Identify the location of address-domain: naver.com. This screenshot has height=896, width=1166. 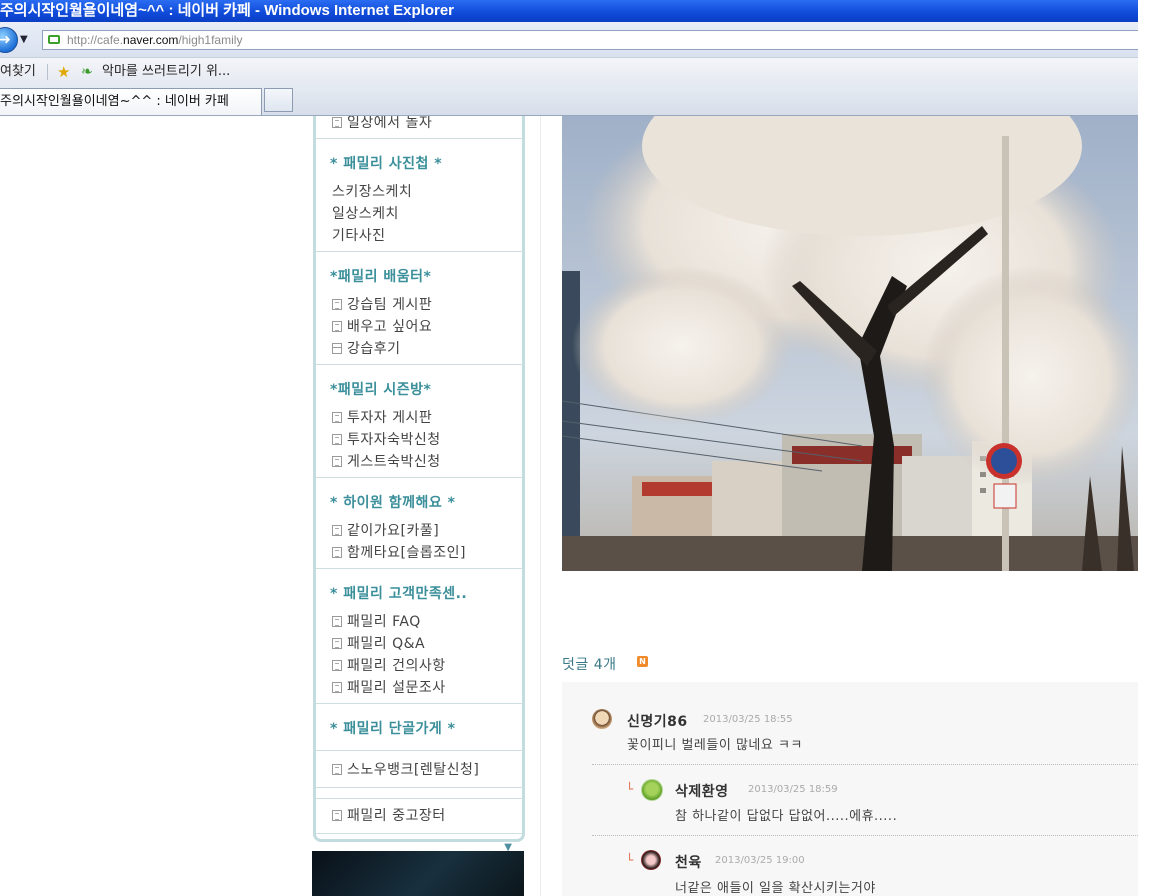
(151, 40).